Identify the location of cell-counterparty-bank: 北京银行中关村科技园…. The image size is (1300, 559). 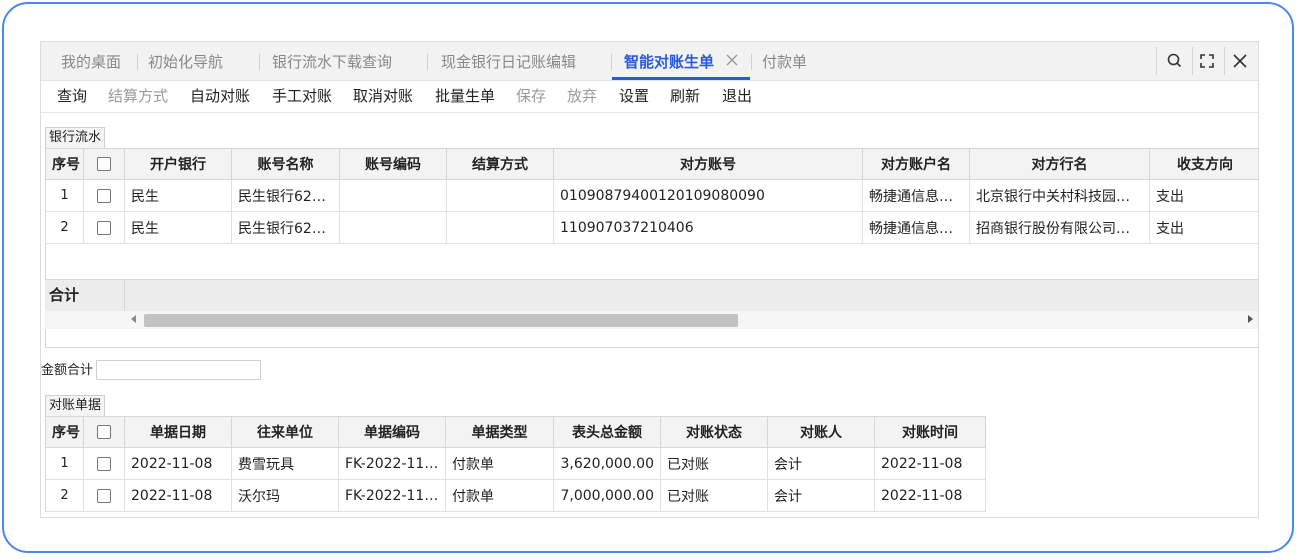
(1059, 195).